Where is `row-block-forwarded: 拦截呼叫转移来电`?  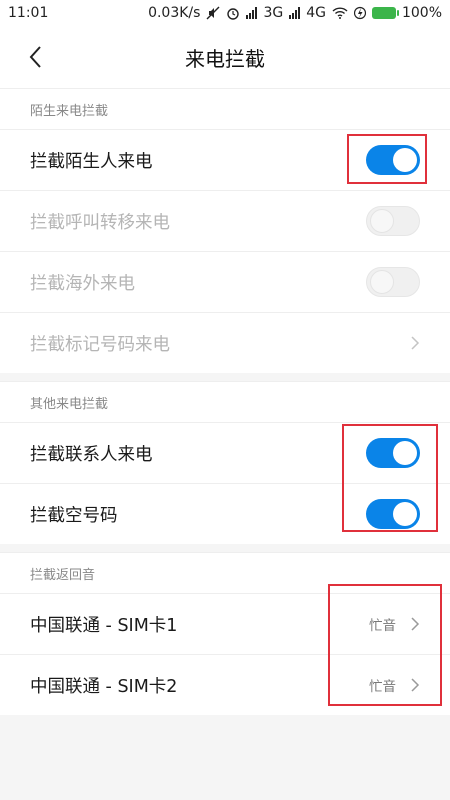
row-block-forwarded: 拦截呼叫转移来电 is located at coordinates (225, 220).